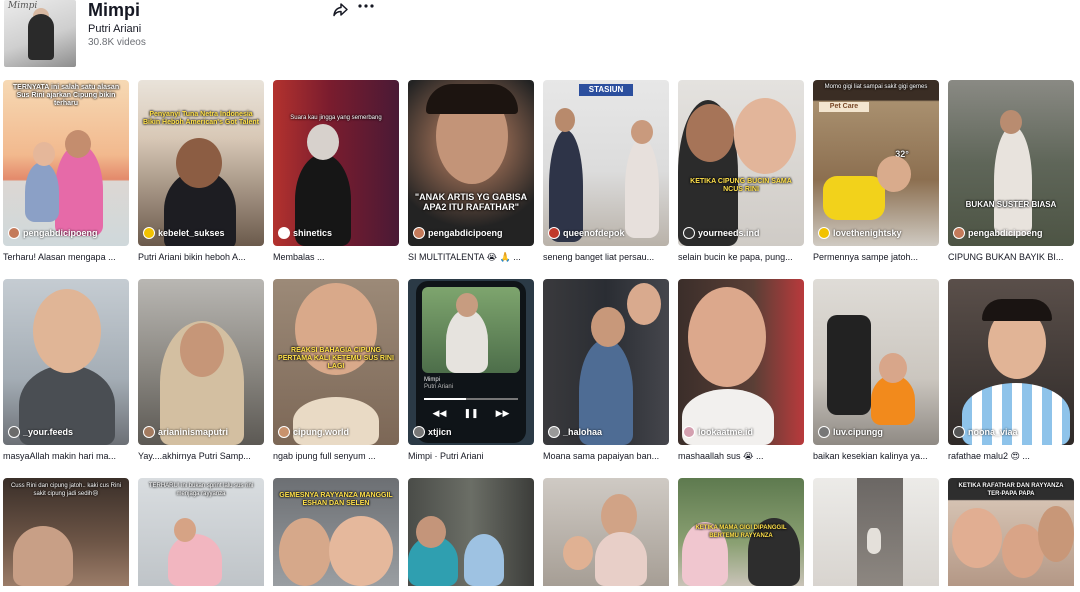 The height and width of the screenshot is (592, 1080). I want to click on thumbnail-hair, so click(472, 99).